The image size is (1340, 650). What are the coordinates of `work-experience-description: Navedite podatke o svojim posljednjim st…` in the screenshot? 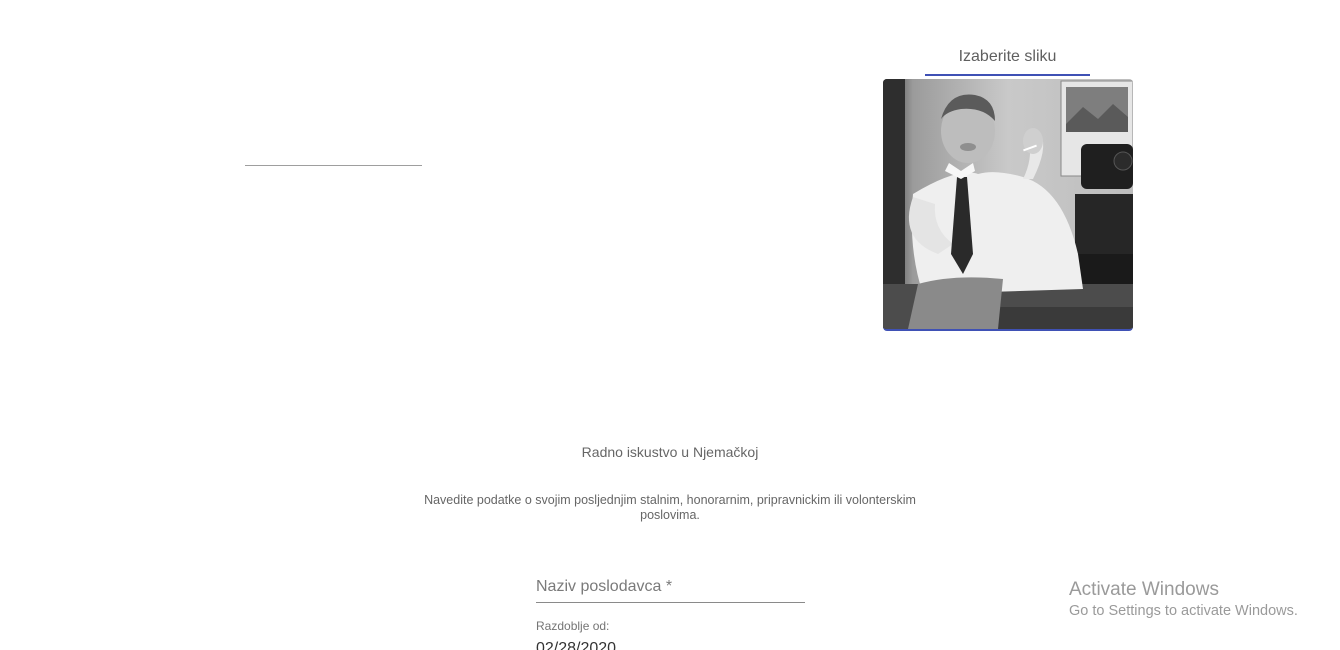 It's located at (670, 507).